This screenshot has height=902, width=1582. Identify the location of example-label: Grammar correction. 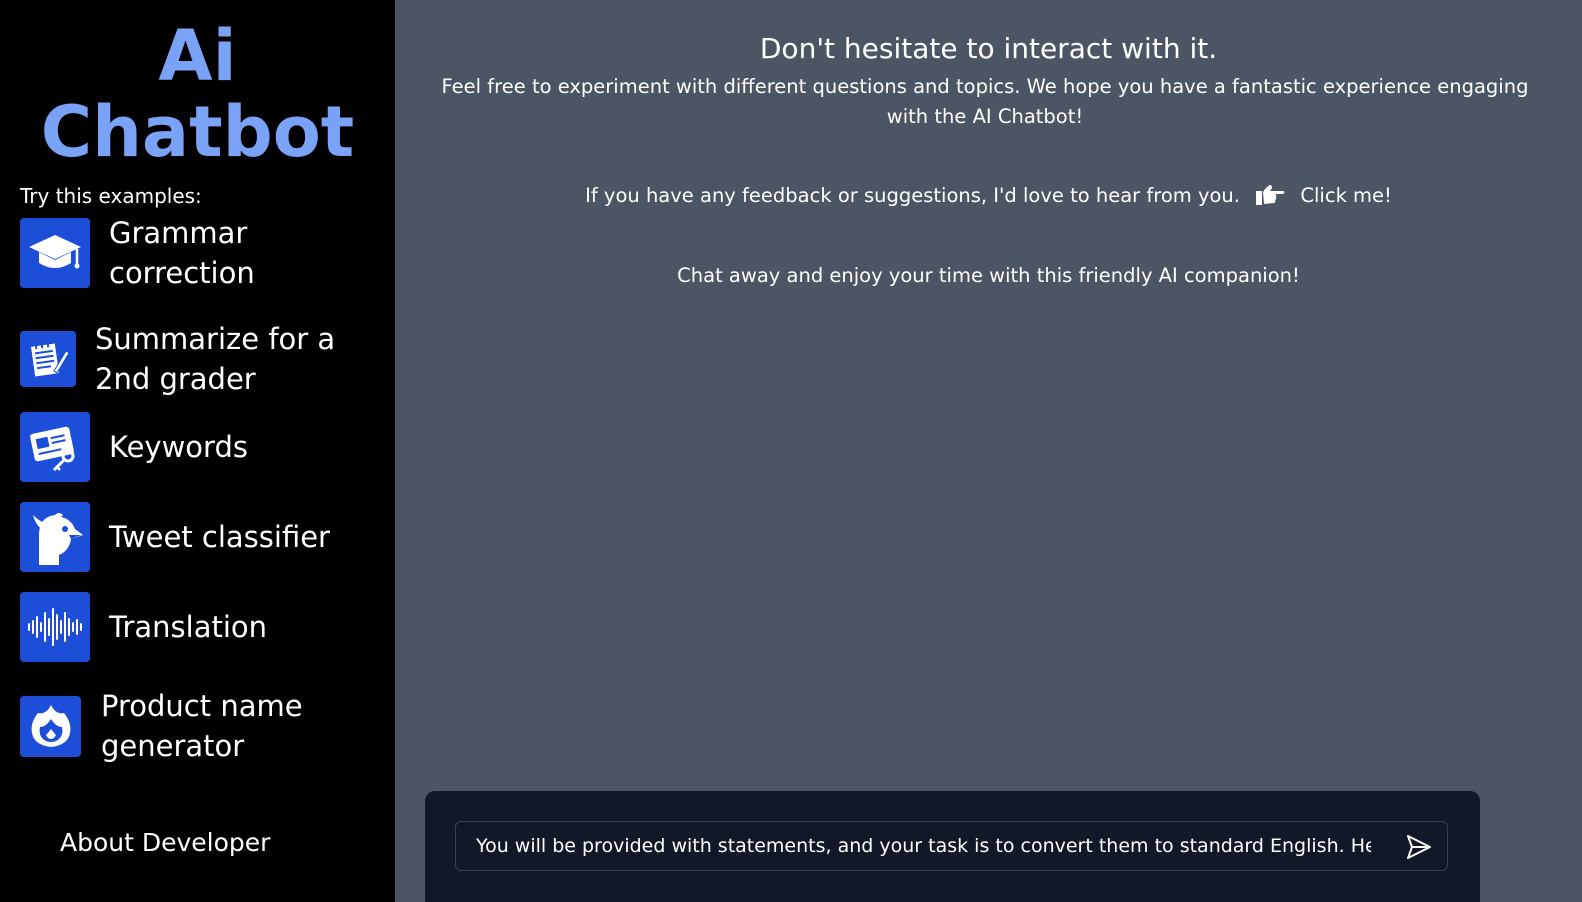
(182, 253).